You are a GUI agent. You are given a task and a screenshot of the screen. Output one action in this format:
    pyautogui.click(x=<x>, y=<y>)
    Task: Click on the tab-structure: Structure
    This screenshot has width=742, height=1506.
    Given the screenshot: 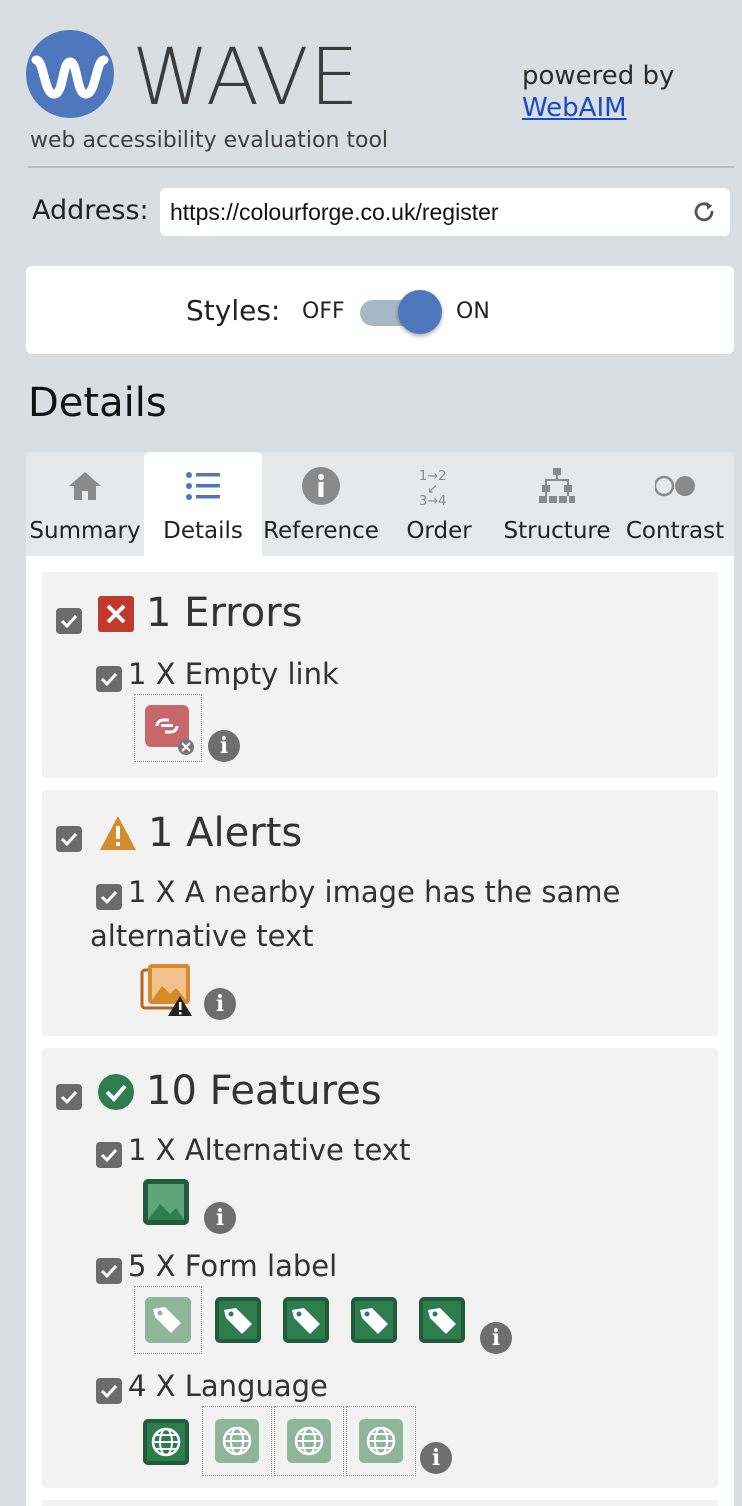 What is the action you would take?
    pyautogui.click(x=557, y=504)
    